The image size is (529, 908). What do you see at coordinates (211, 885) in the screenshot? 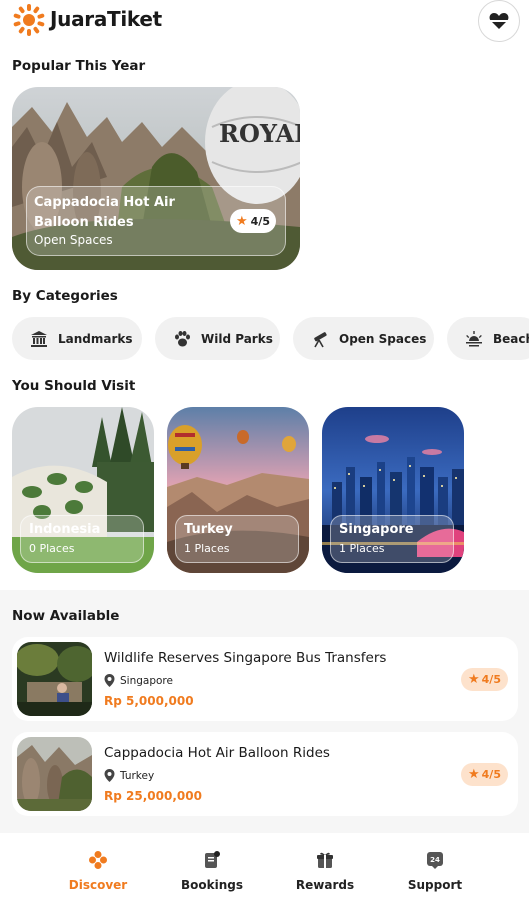
I see `nav-label: Bookings` at bounding box center [211, 885].